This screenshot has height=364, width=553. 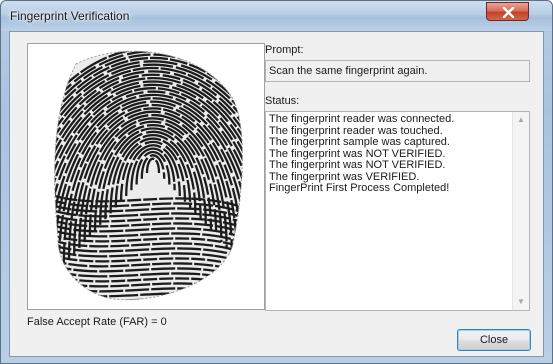 What do you see at coordinates (521, 120) in the screenshot?
I see `scroll-up-arrow-icon: ▲` at bounding box center [521, 120].